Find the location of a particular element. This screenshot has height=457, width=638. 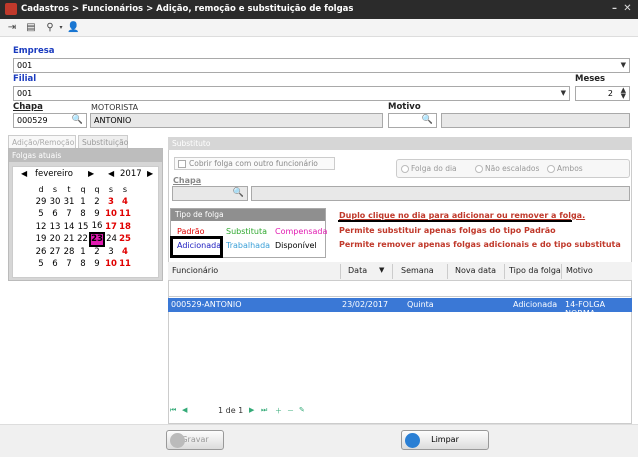

radio-nao-escalados is located at coordinates (479, 169).